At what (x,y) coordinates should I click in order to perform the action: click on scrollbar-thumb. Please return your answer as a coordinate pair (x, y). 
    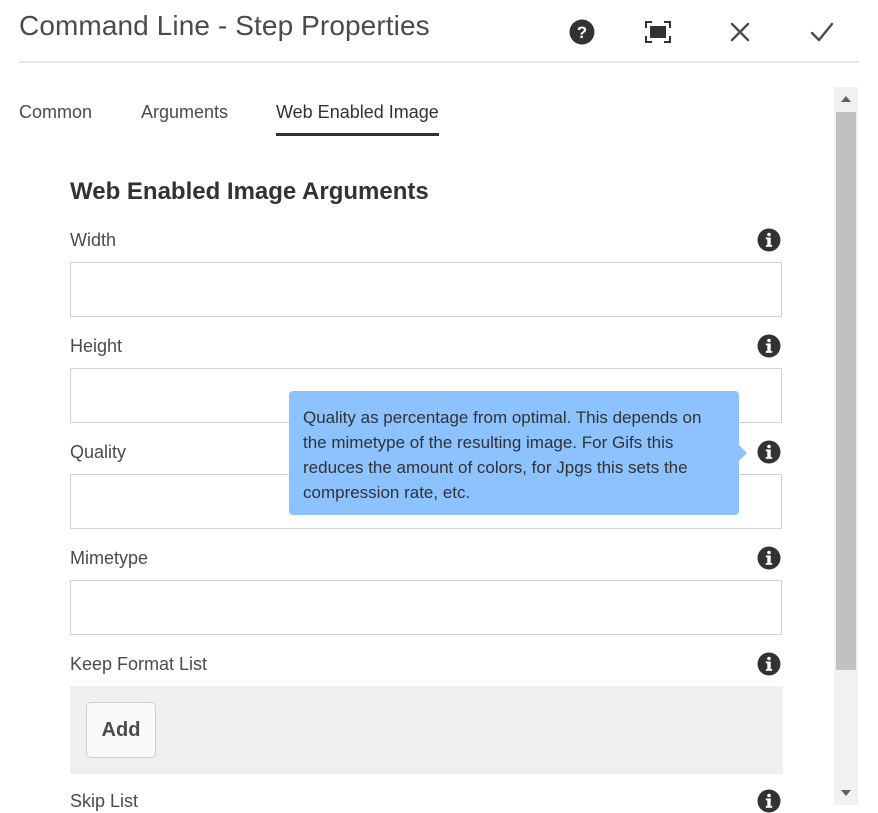
    Looking at the image, I should click on (846, 391).